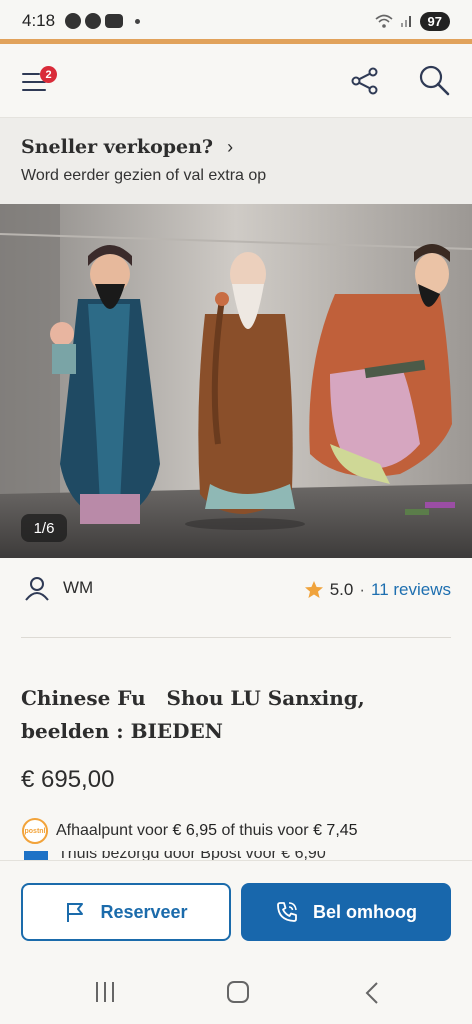  I want to click on user-icon, so click(37, 589).